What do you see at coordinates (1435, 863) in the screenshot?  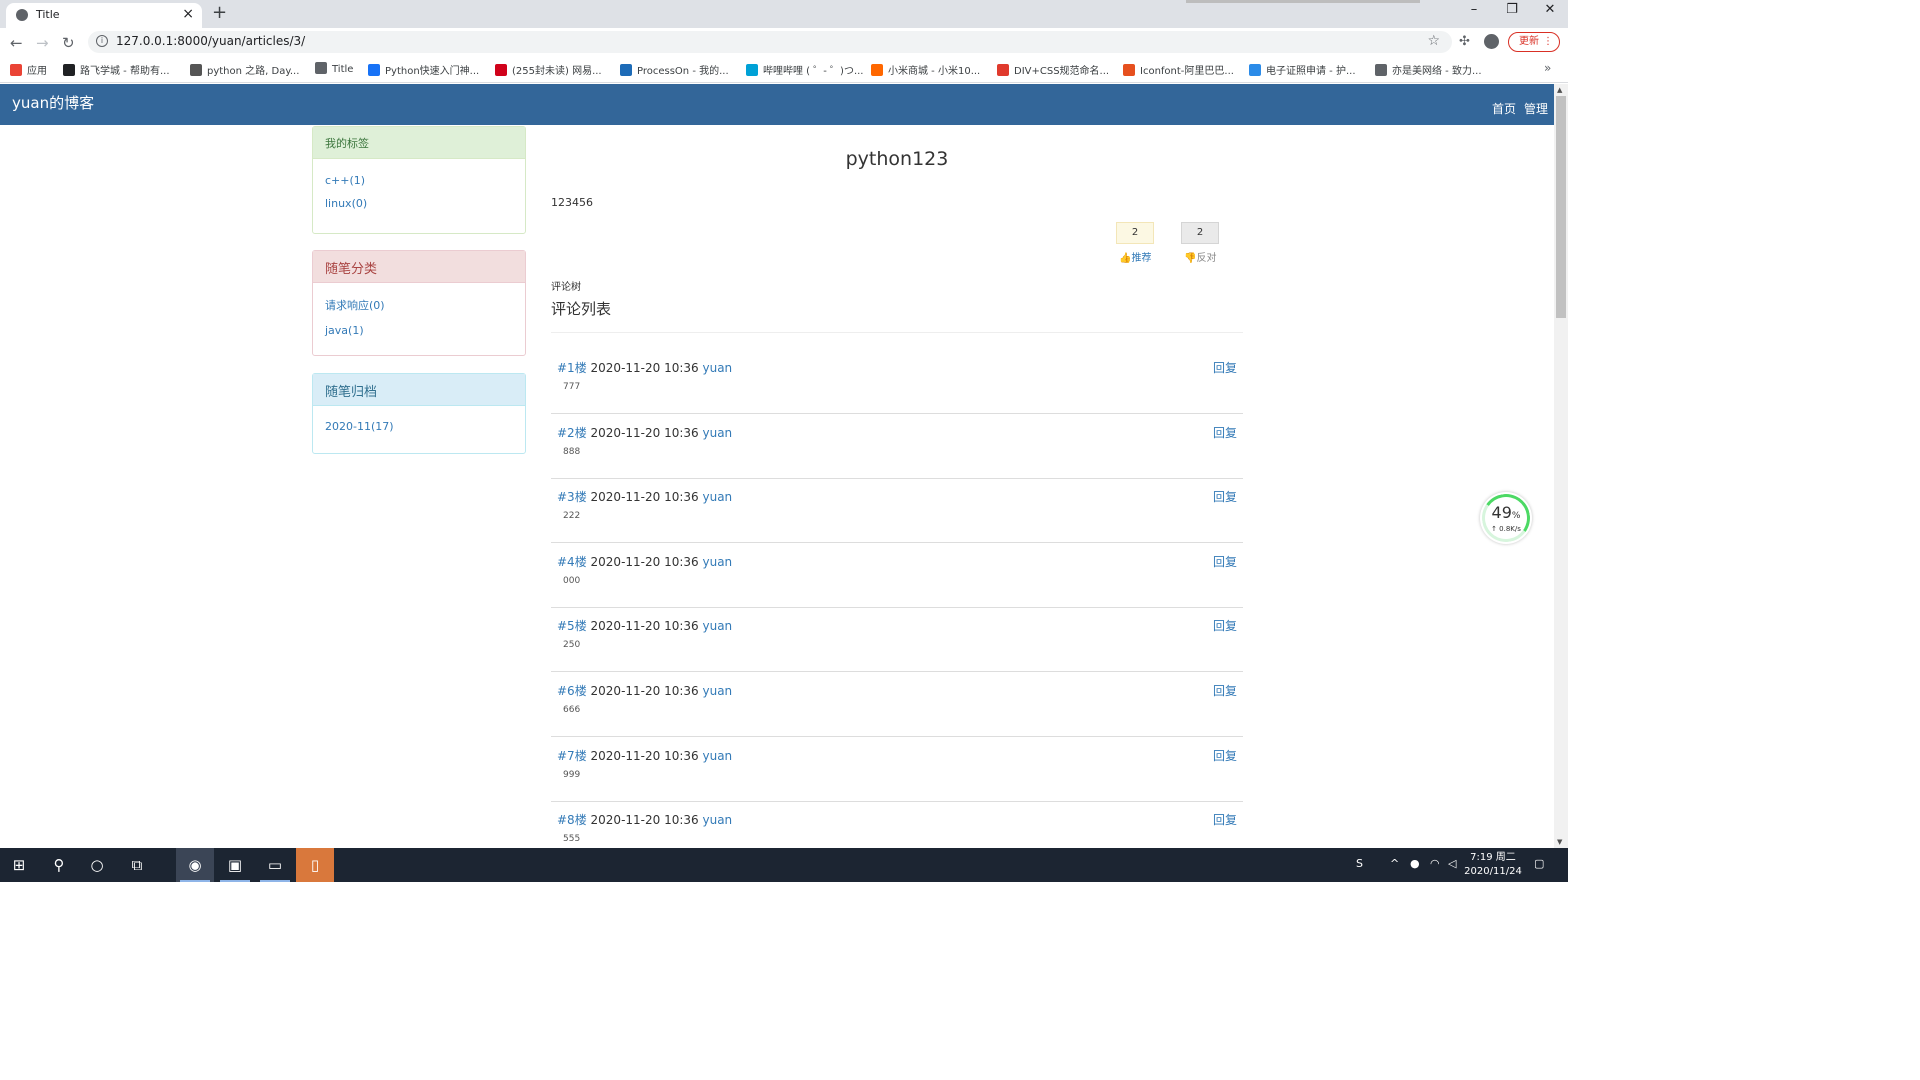 I see `wifi-icon: ◠` at bounding box center [1435, 863].